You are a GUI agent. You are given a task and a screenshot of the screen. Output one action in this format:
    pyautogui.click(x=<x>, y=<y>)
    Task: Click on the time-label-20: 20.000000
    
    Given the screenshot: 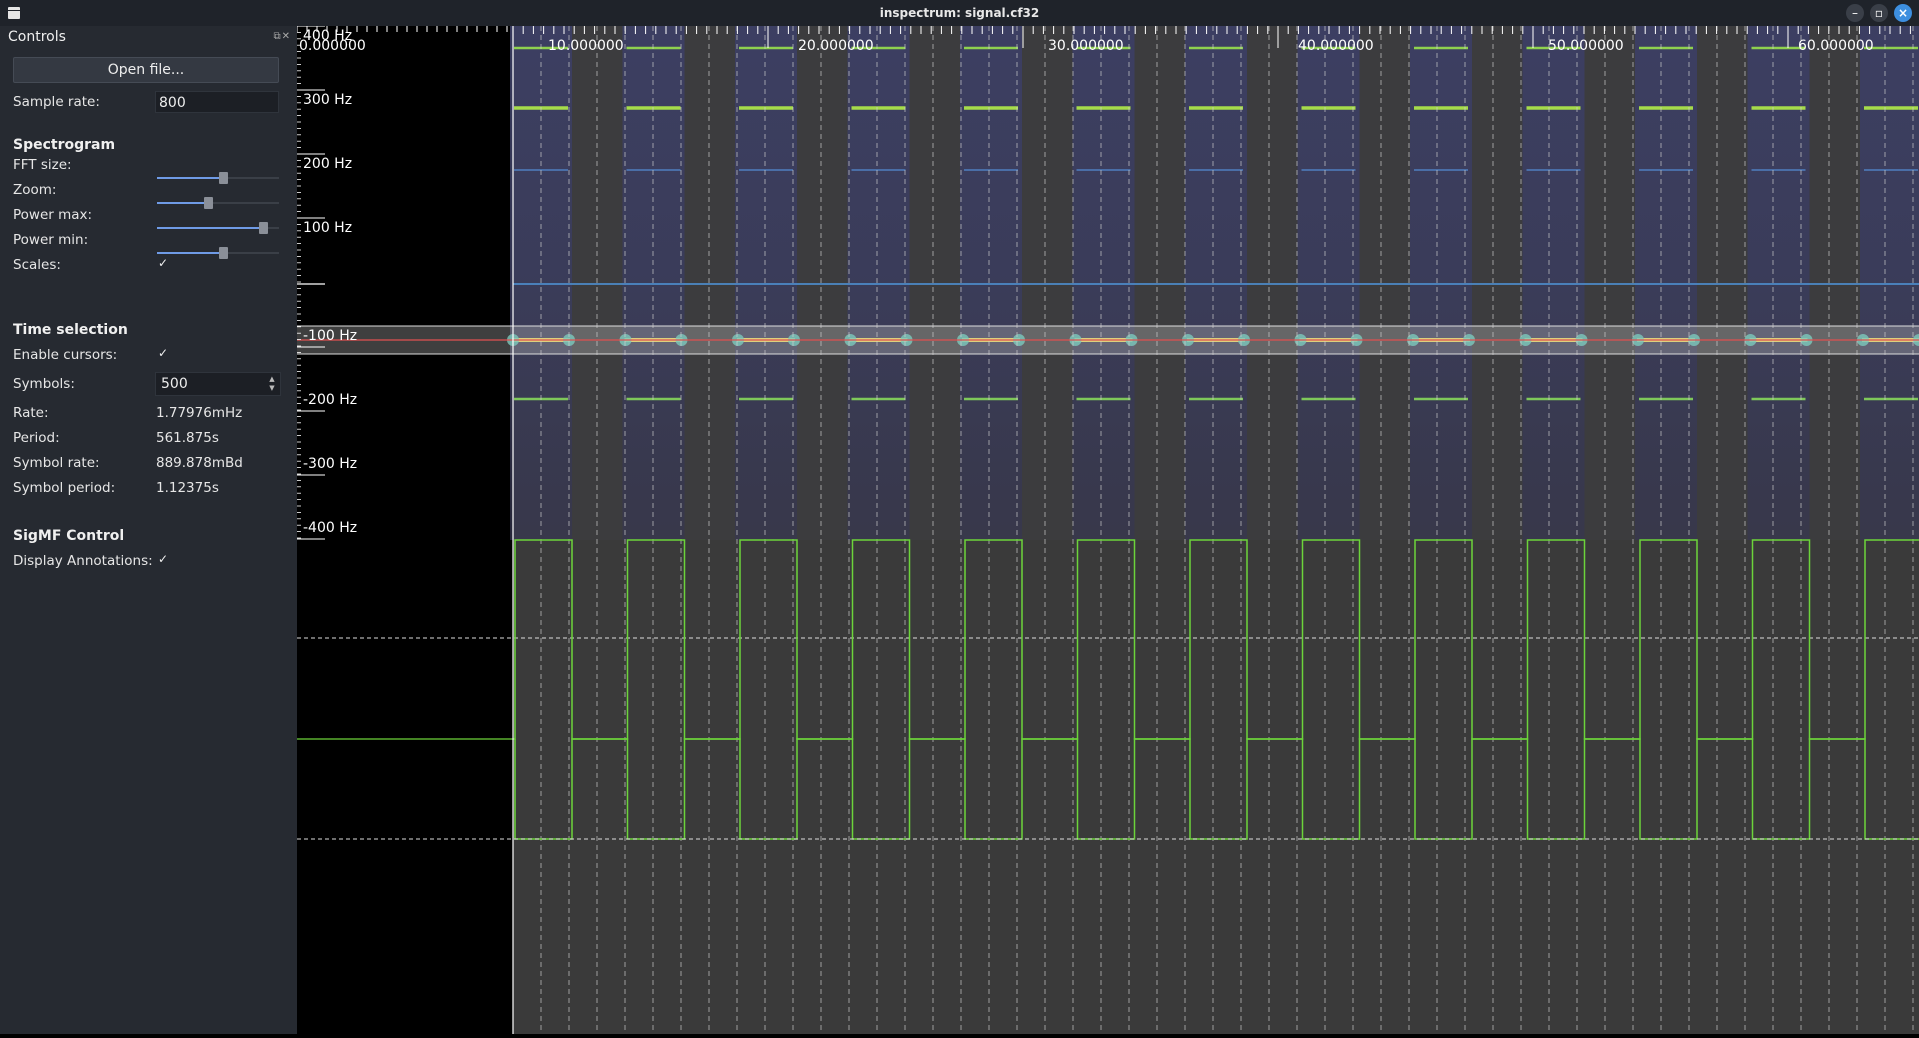 What is the action you would take?
    pyautogui.click(x=836, y=46)
    